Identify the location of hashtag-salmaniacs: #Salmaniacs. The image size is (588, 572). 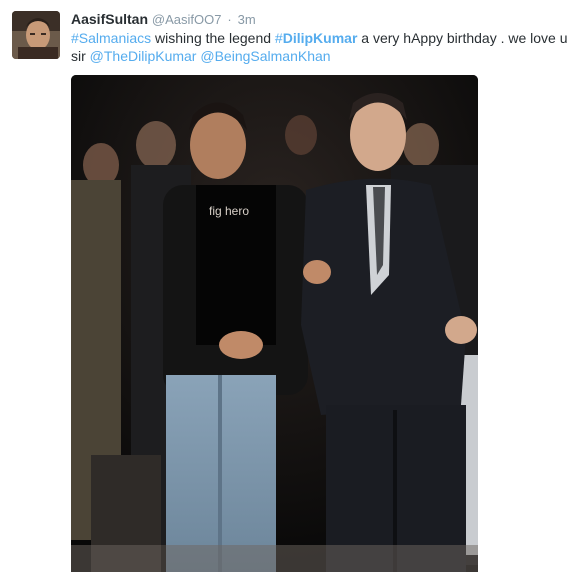
(111, 38).